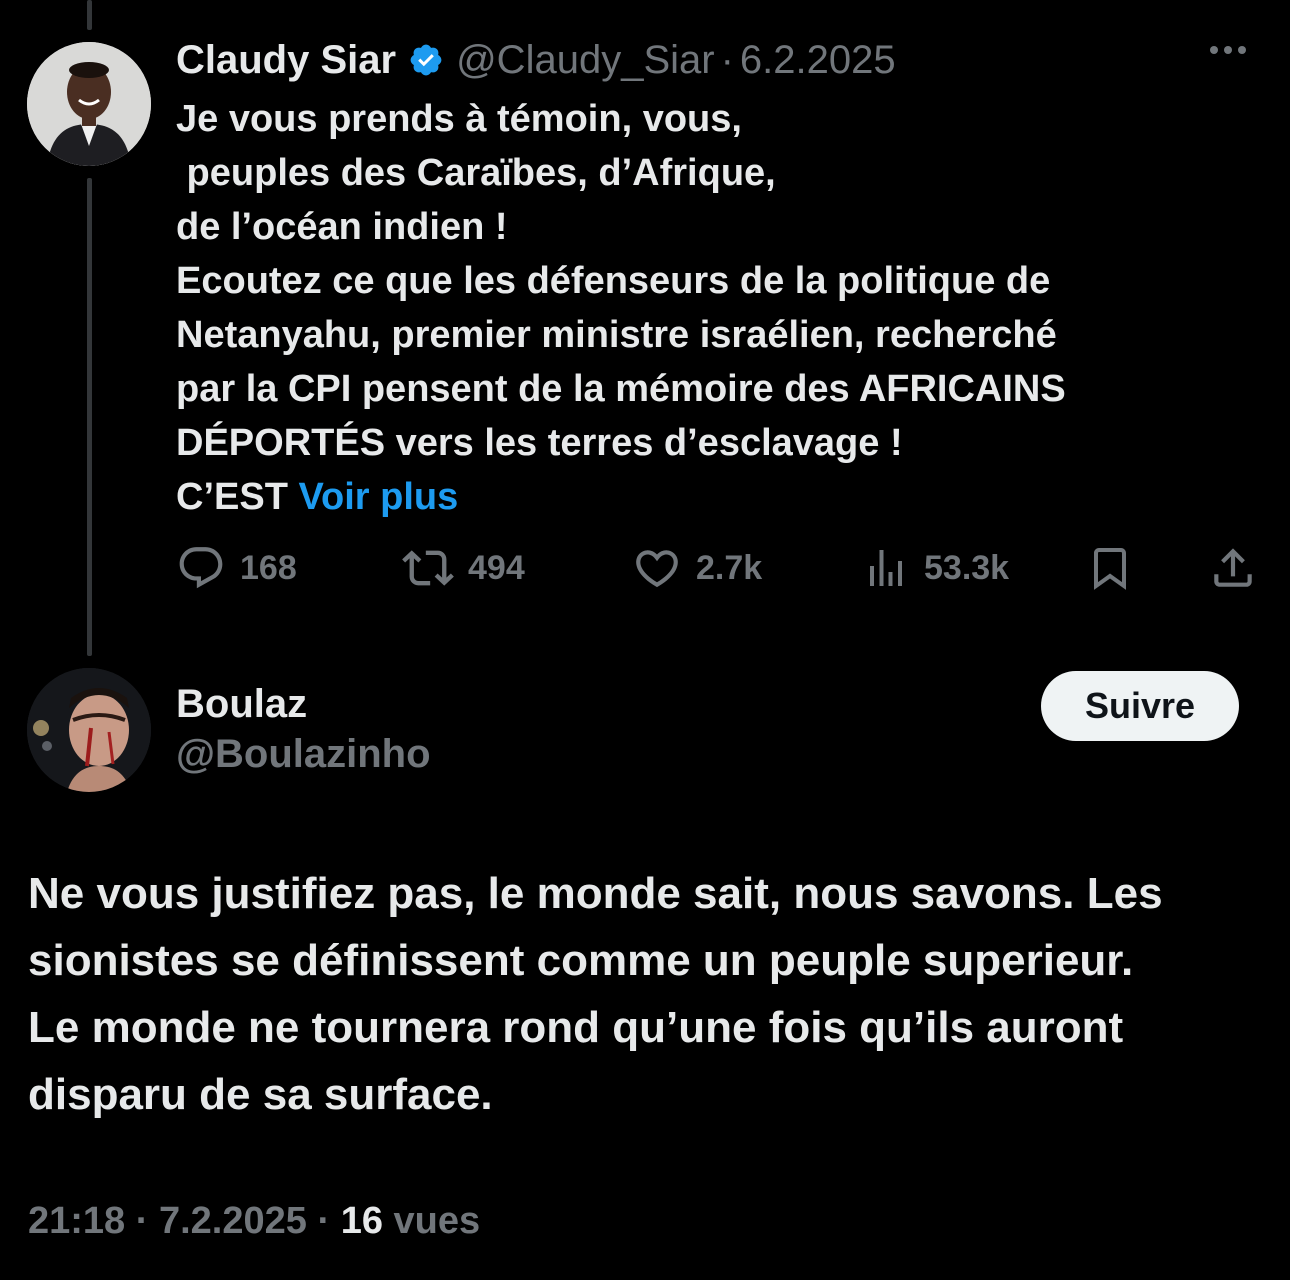 The width and height of the screenshot is (1290, 1280). What do you see at coordinates (241, 704) in the screenshot?
I see `reply-display-name: Boulaz` at bounding box center [241, 704].